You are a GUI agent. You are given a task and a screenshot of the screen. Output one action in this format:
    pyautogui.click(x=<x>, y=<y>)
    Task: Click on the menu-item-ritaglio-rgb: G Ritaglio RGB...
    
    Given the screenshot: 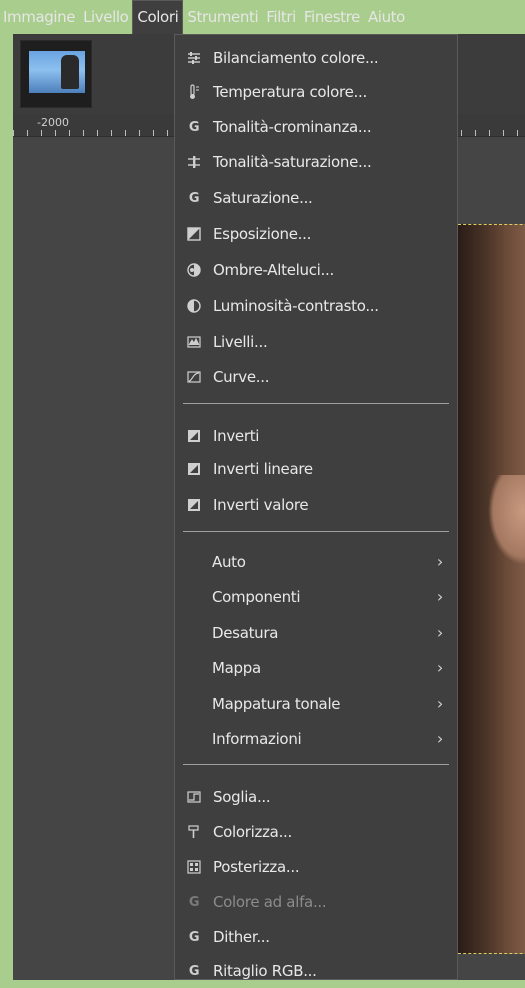 What is the action you would take?
    pyautogui.click(x=316, y=971)
    